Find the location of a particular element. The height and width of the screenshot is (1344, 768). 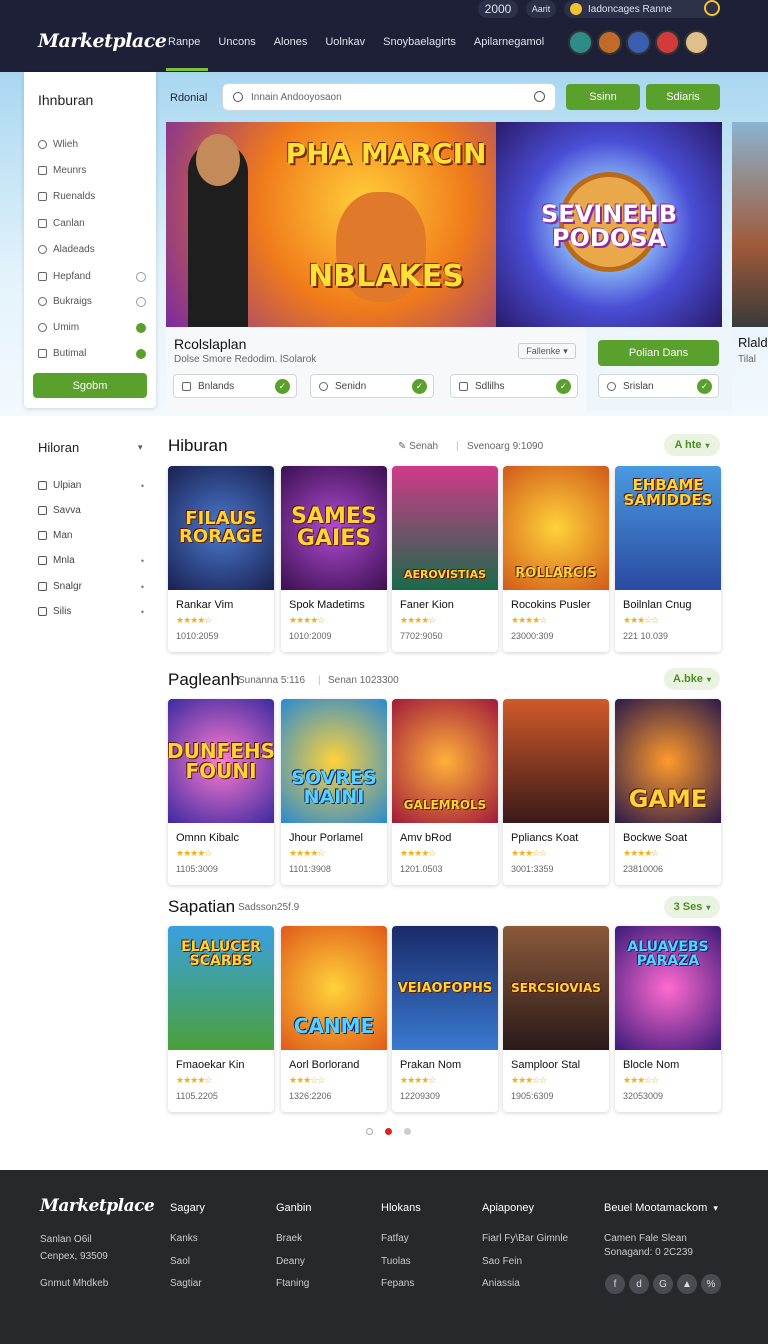

nav-item: Alones is located at coordinates (291, 42).